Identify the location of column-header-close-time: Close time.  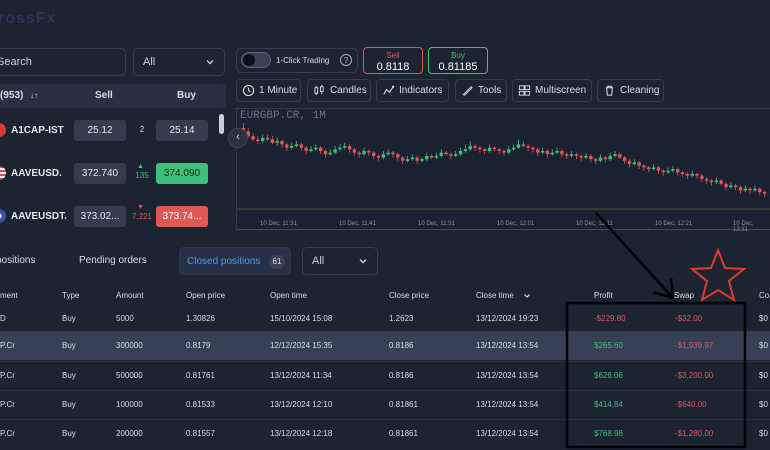
(495, 295).